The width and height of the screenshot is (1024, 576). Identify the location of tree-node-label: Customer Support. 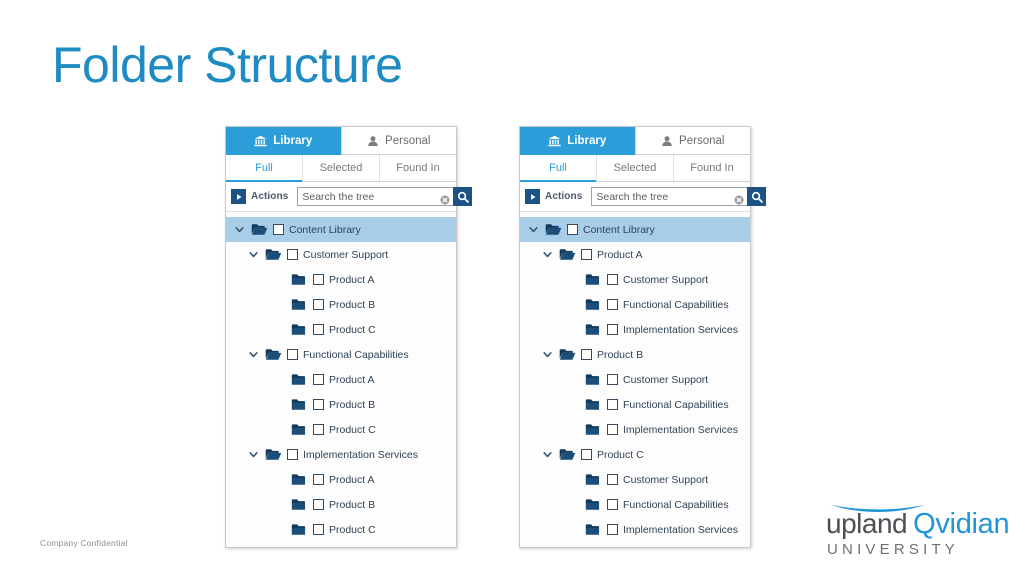
(666, 379).